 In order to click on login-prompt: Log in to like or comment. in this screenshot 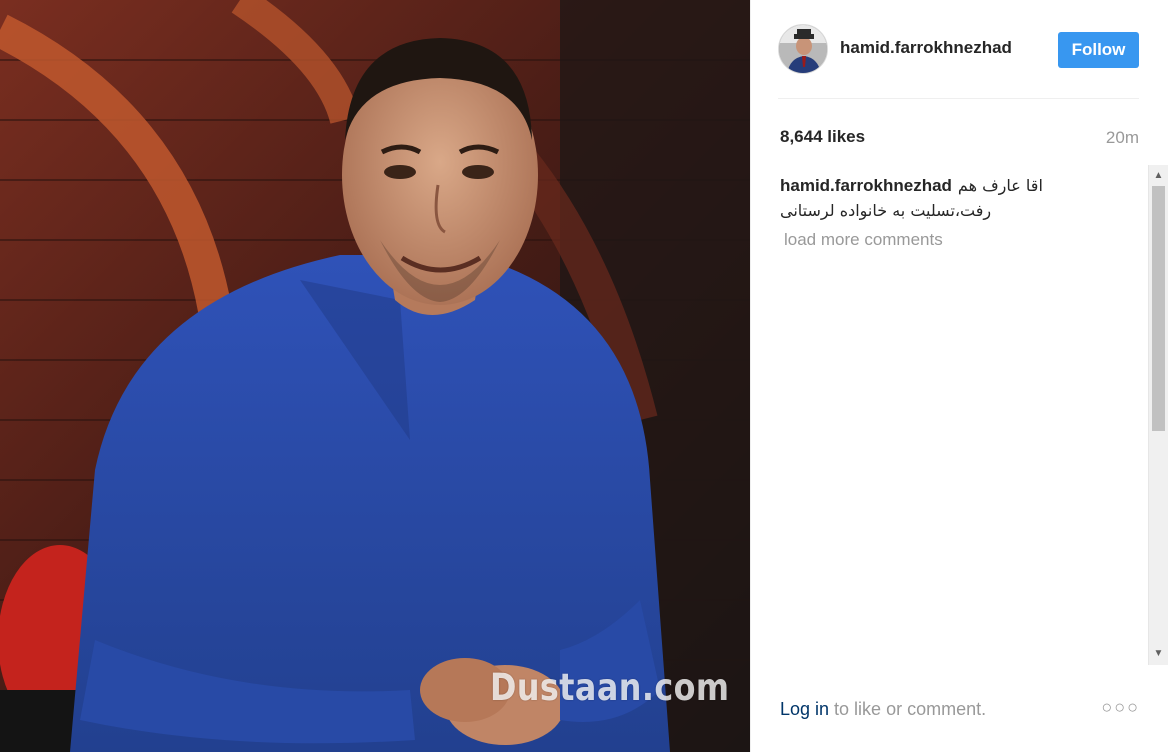, I will do `click(883, 709)`.